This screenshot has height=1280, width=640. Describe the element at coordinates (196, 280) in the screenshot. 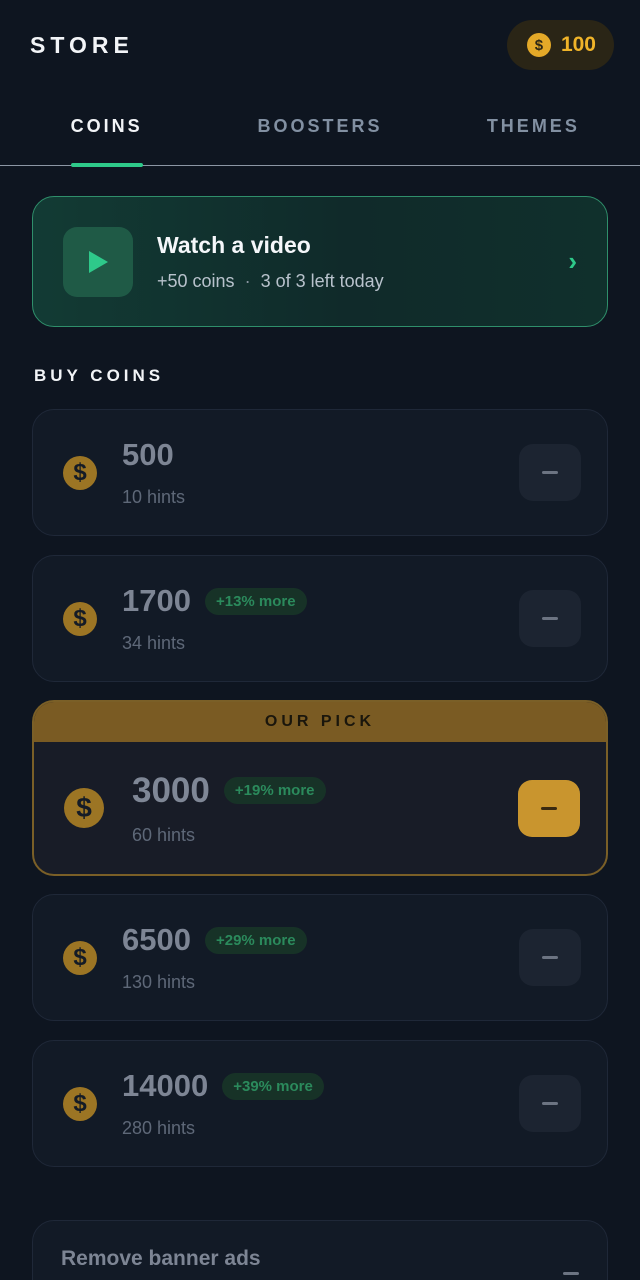

I see `video-reward: +50 coins` at that location.